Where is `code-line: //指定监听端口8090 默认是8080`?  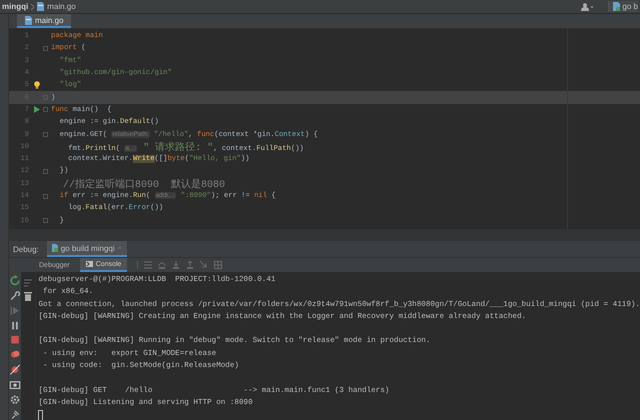 code-line: //指定监听端口8090 默认是8080 is located at coordinates (144, 184).